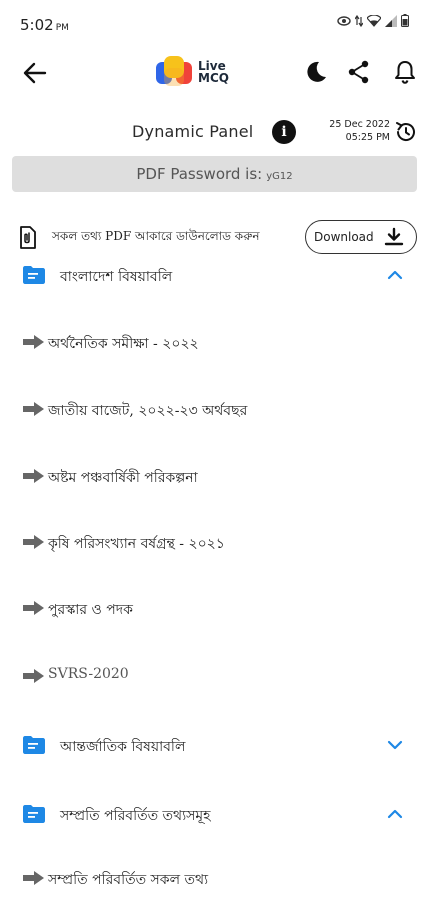 This screenshot has height=900, width=429. I want to click on password-label: PDF Password is:, so click(199, 174).